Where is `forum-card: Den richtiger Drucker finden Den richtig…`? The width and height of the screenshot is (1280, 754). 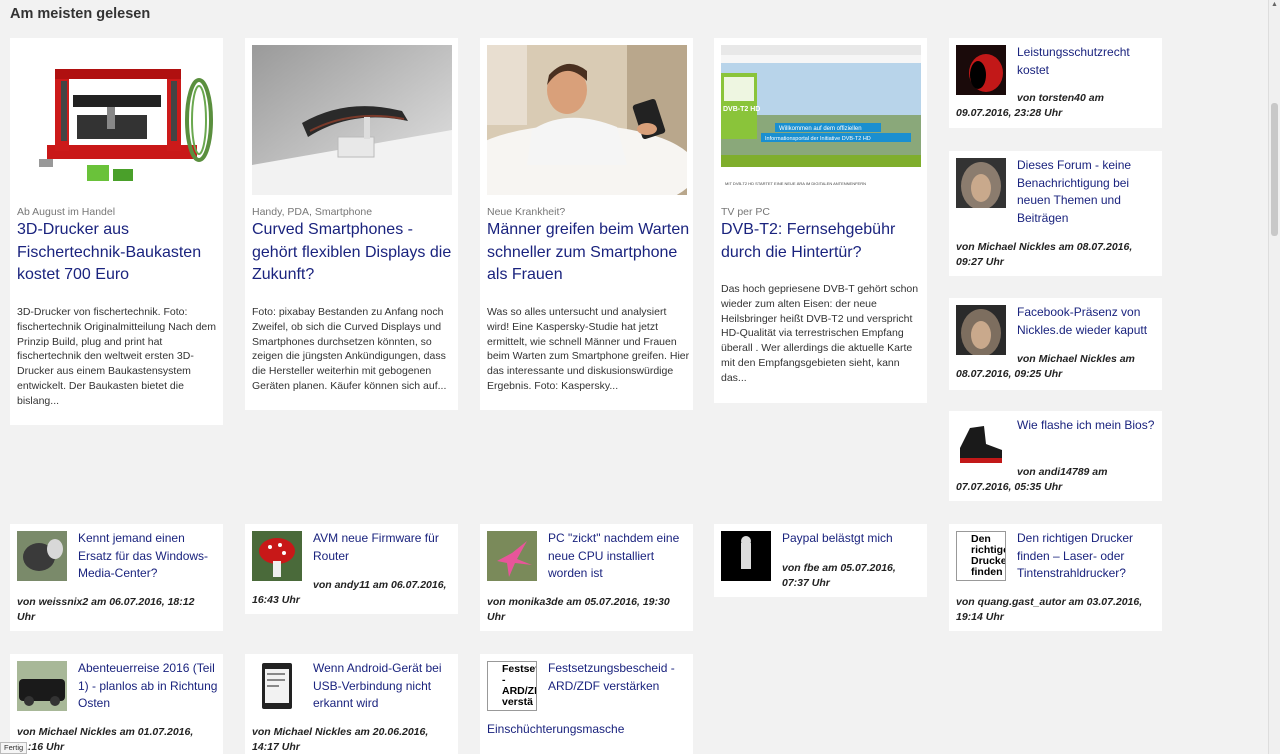 forum-card: Den richtiger Drucker finden Den richtig… is located at coordinates (1055, 577).